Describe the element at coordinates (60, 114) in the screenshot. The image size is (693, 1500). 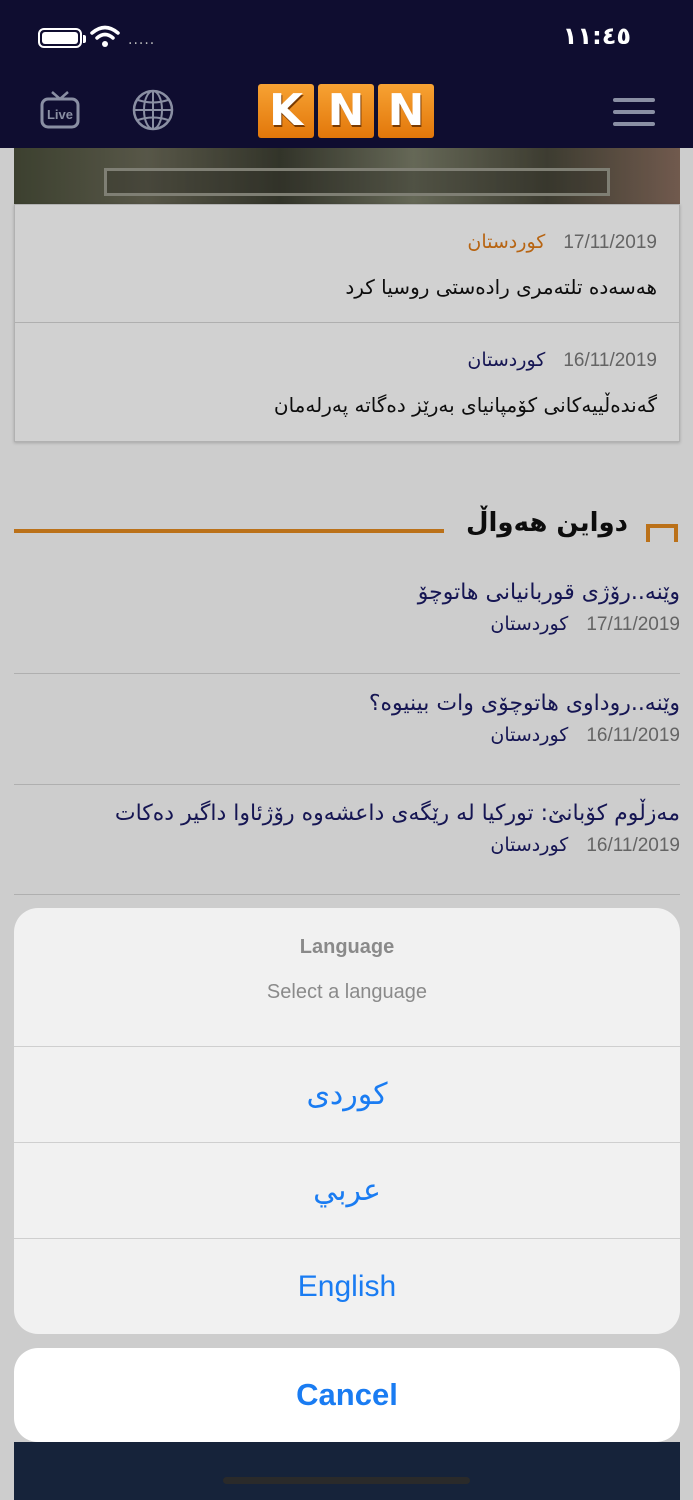
I see `svg-text: Live` at that location.